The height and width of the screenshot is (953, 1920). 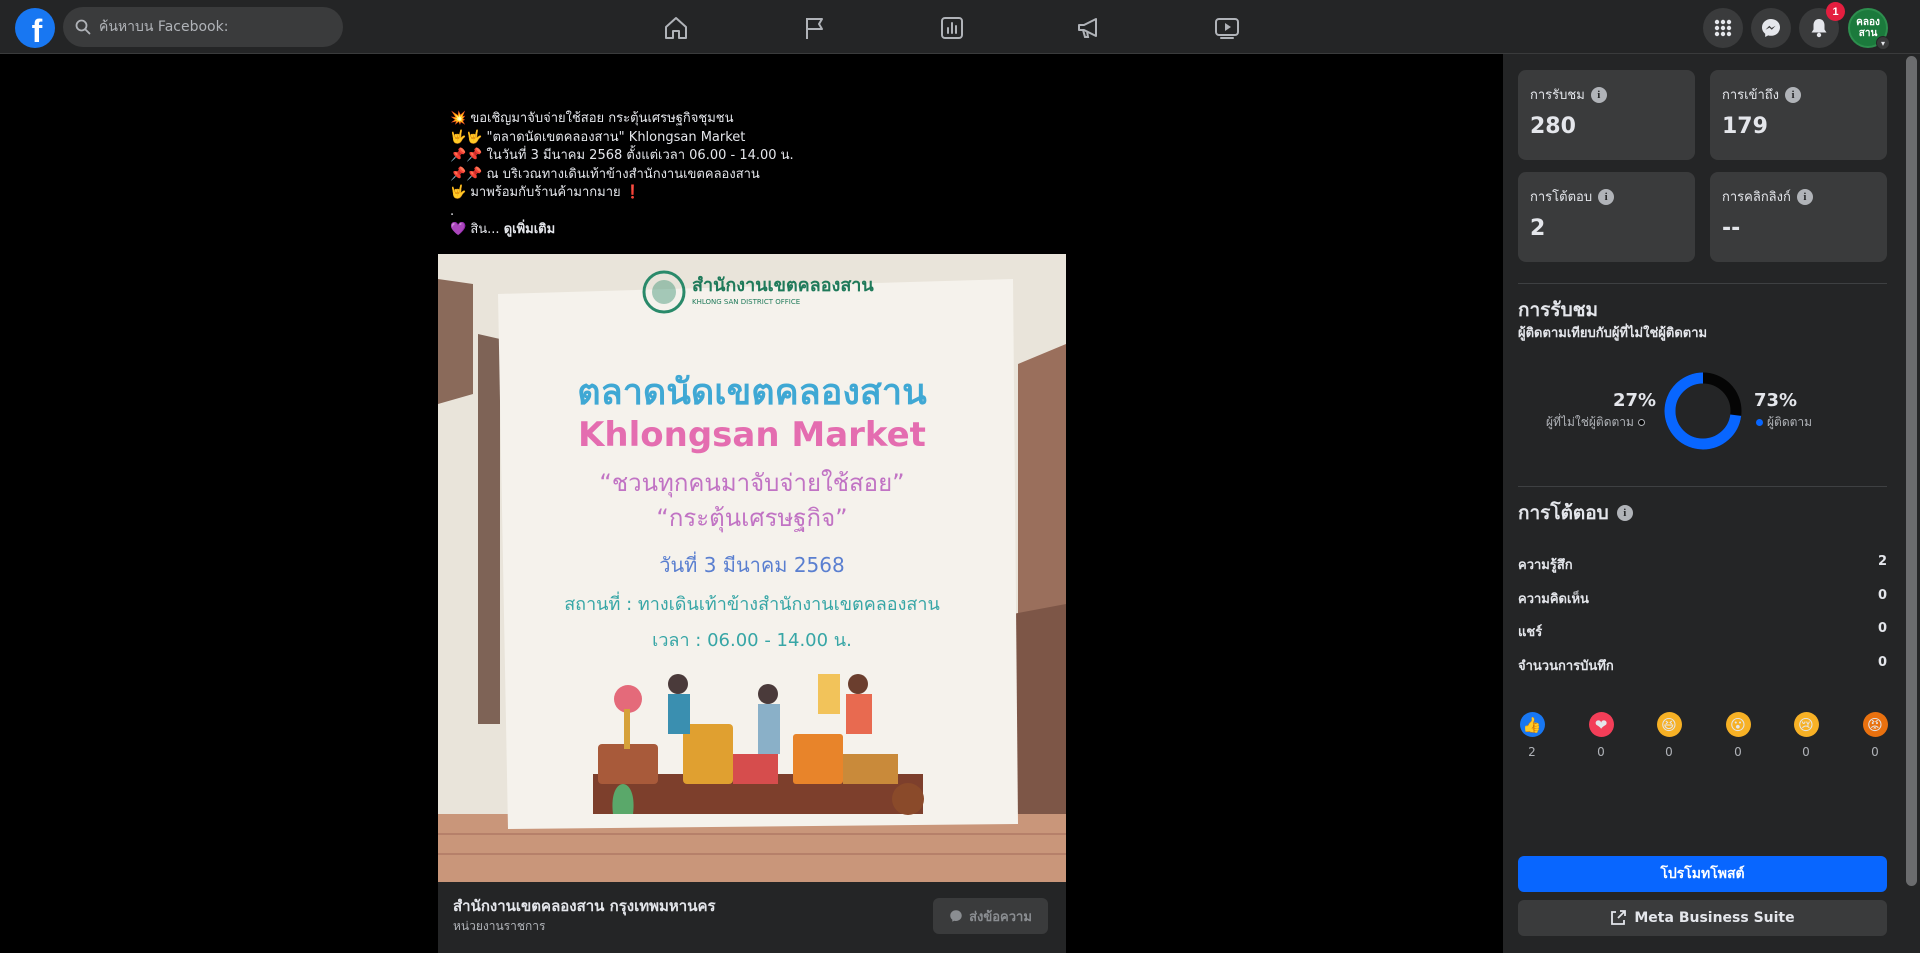 I want to click on poster-office-name-en: KHLONG SAN DISTRICT OFFICE, so click(x=746, y=302).